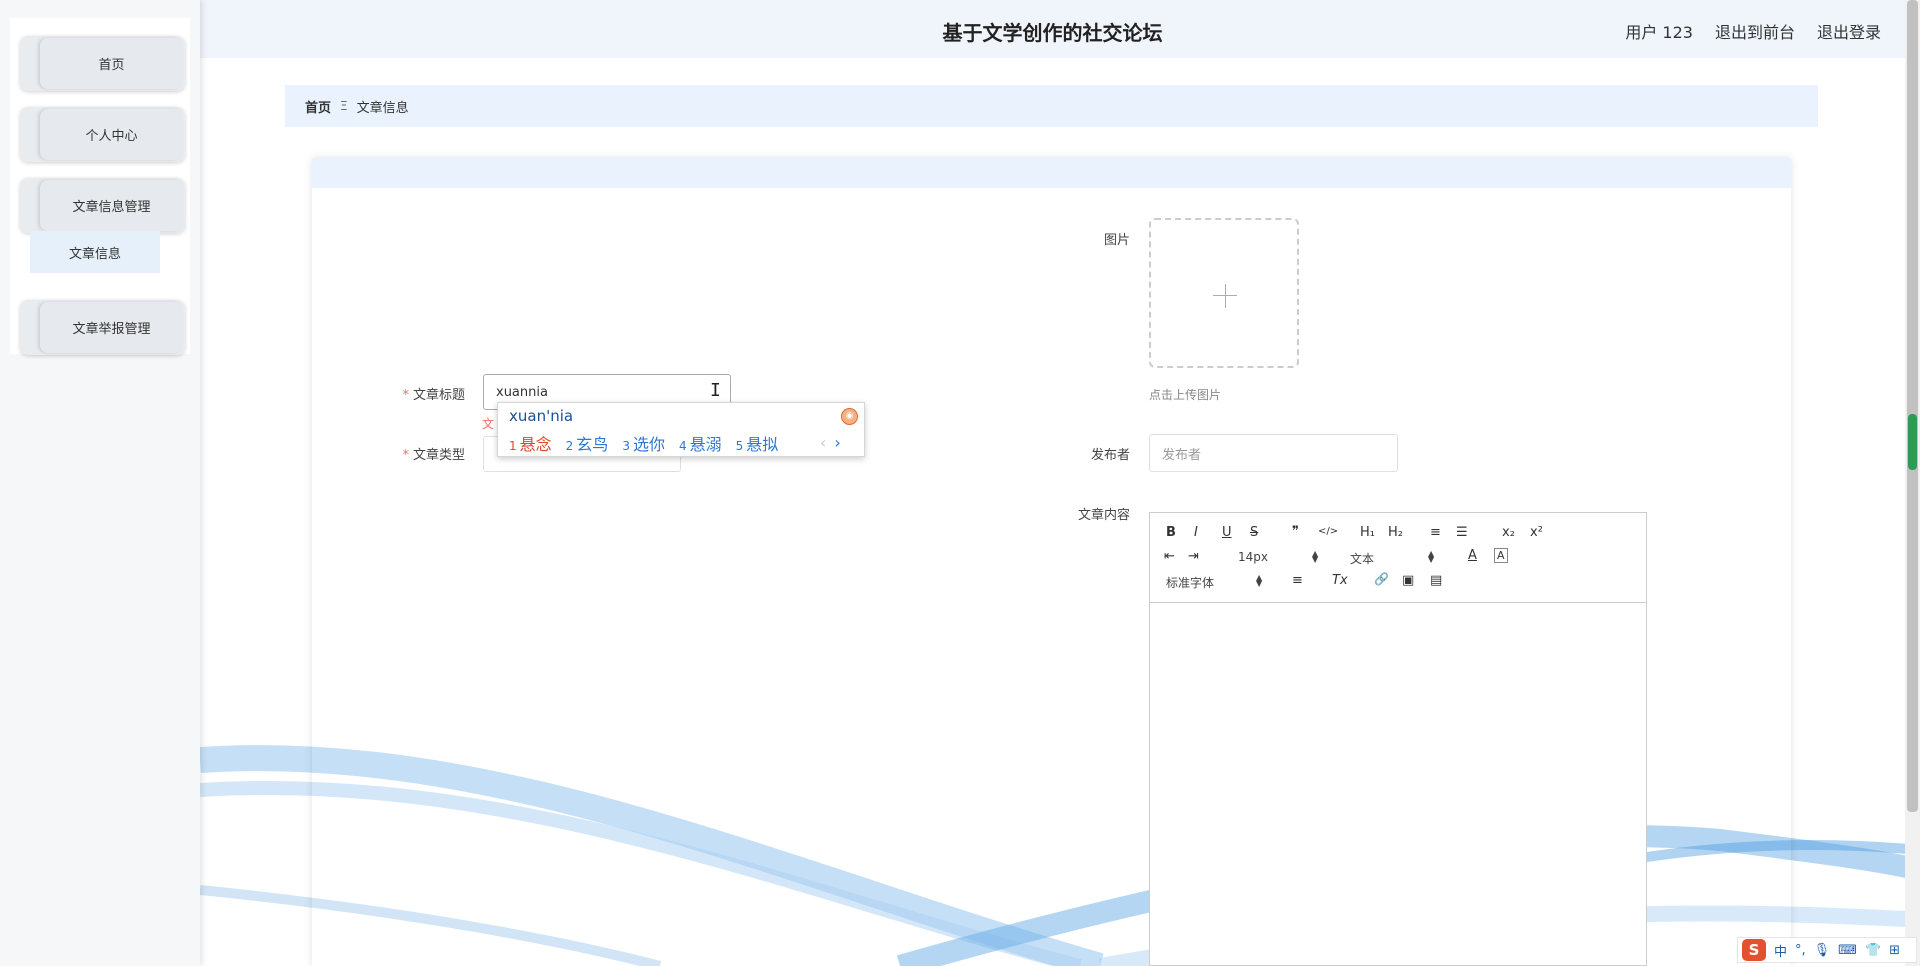  What do you see at coordinates (1472, 555) in the screenshot?
I see `font-color-button: A` at bounding box center [1472, 555].